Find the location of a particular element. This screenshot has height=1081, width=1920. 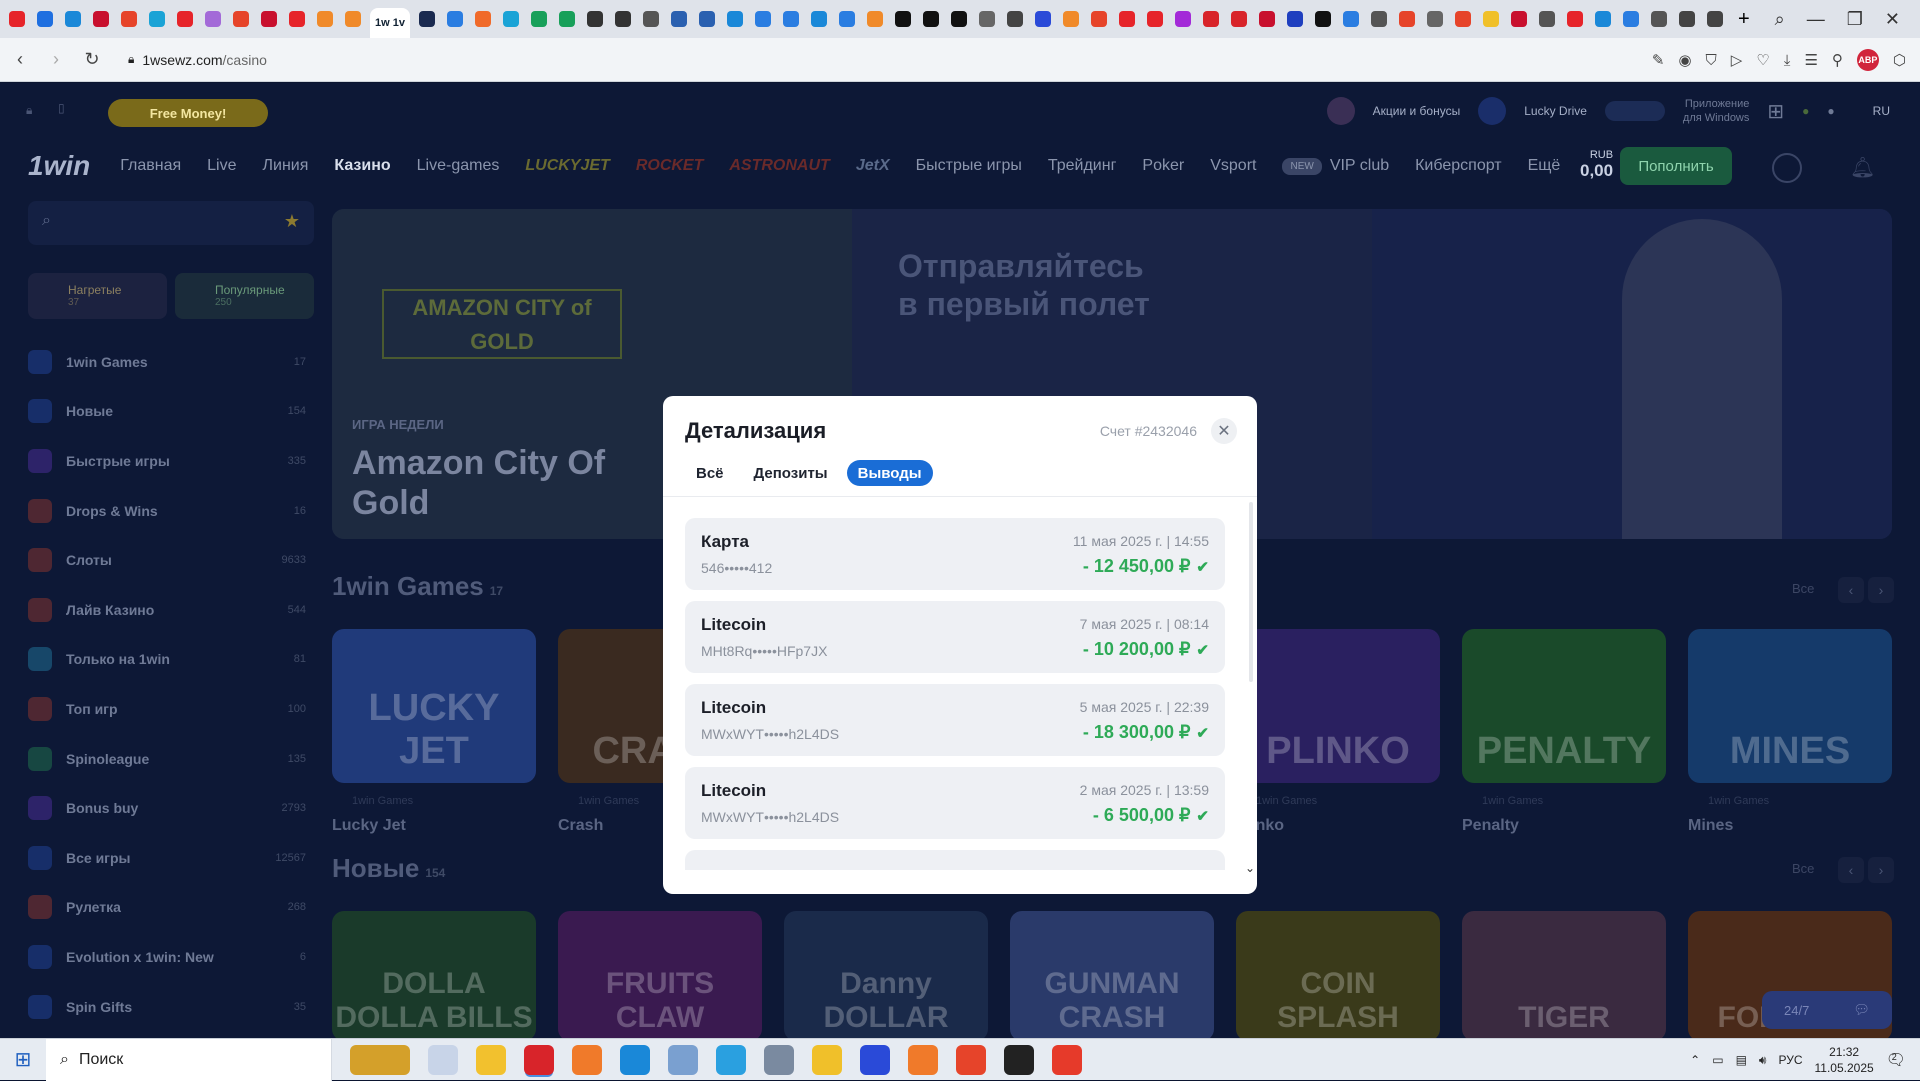

maximize-button: ❐ is located at coordinates (1855, 19).